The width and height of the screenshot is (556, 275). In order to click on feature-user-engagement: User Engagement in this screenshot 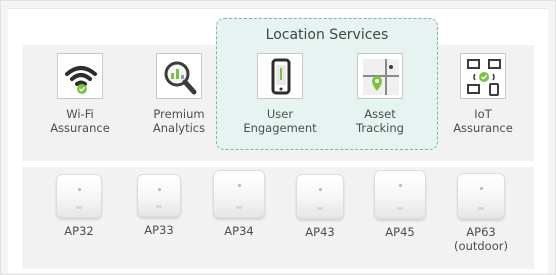, I will do `click(280, 94)`.